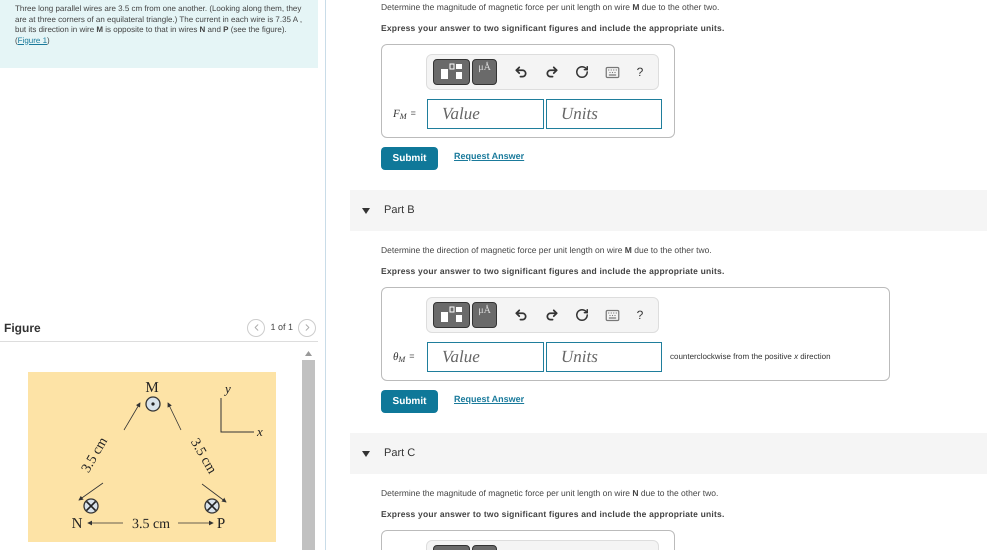 This screenshot has width=987, height=550. I want to click on axes-drawing, so click(237, 415).